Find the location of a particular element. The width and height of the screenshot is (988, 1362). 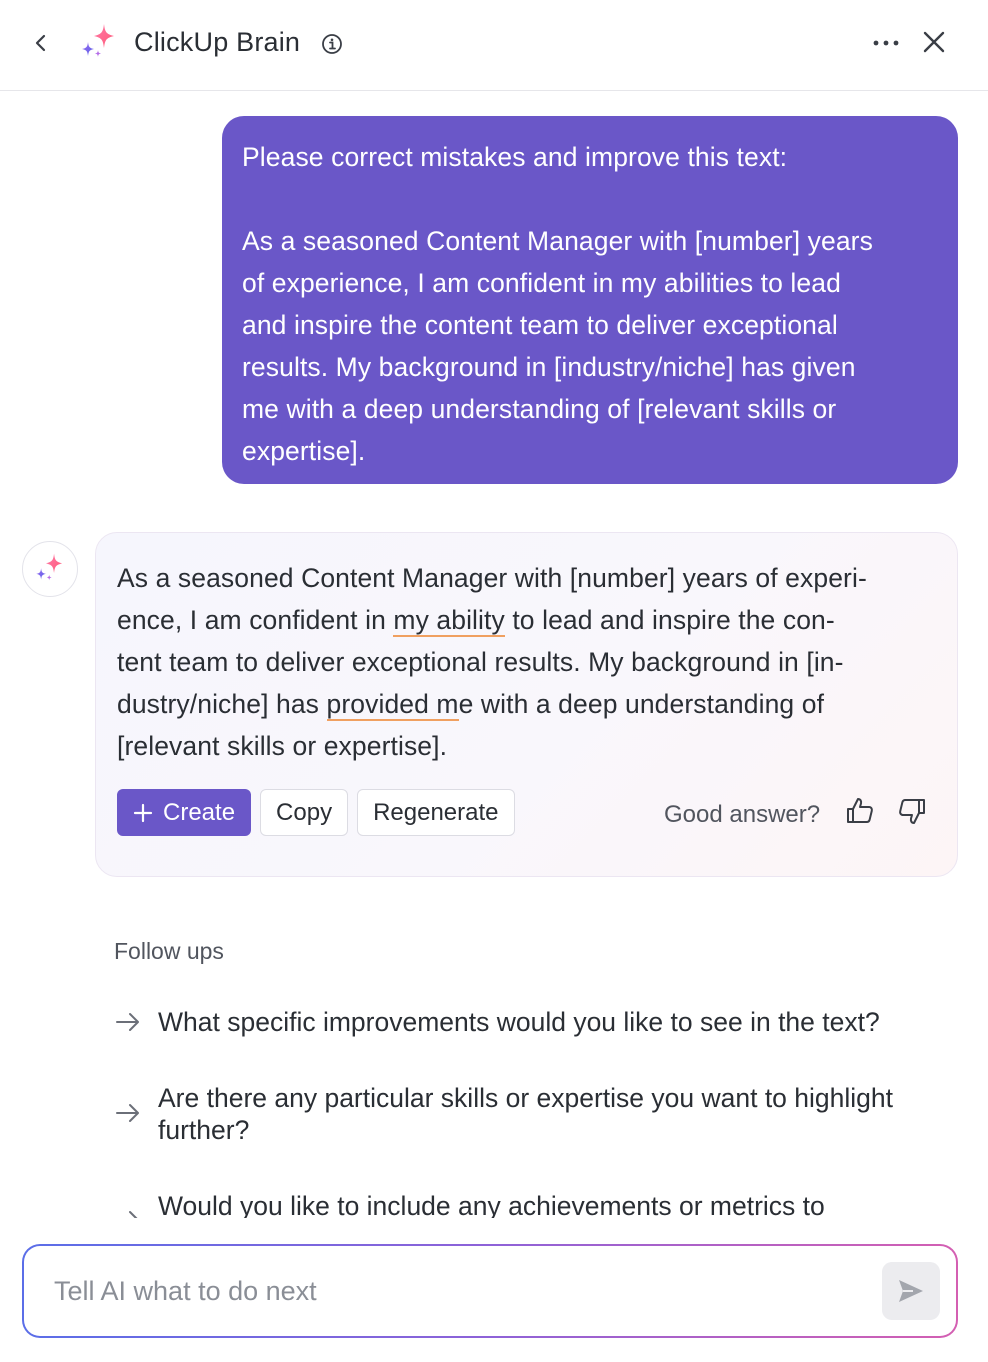

prompt-input is located at coordinates (454, 1291).